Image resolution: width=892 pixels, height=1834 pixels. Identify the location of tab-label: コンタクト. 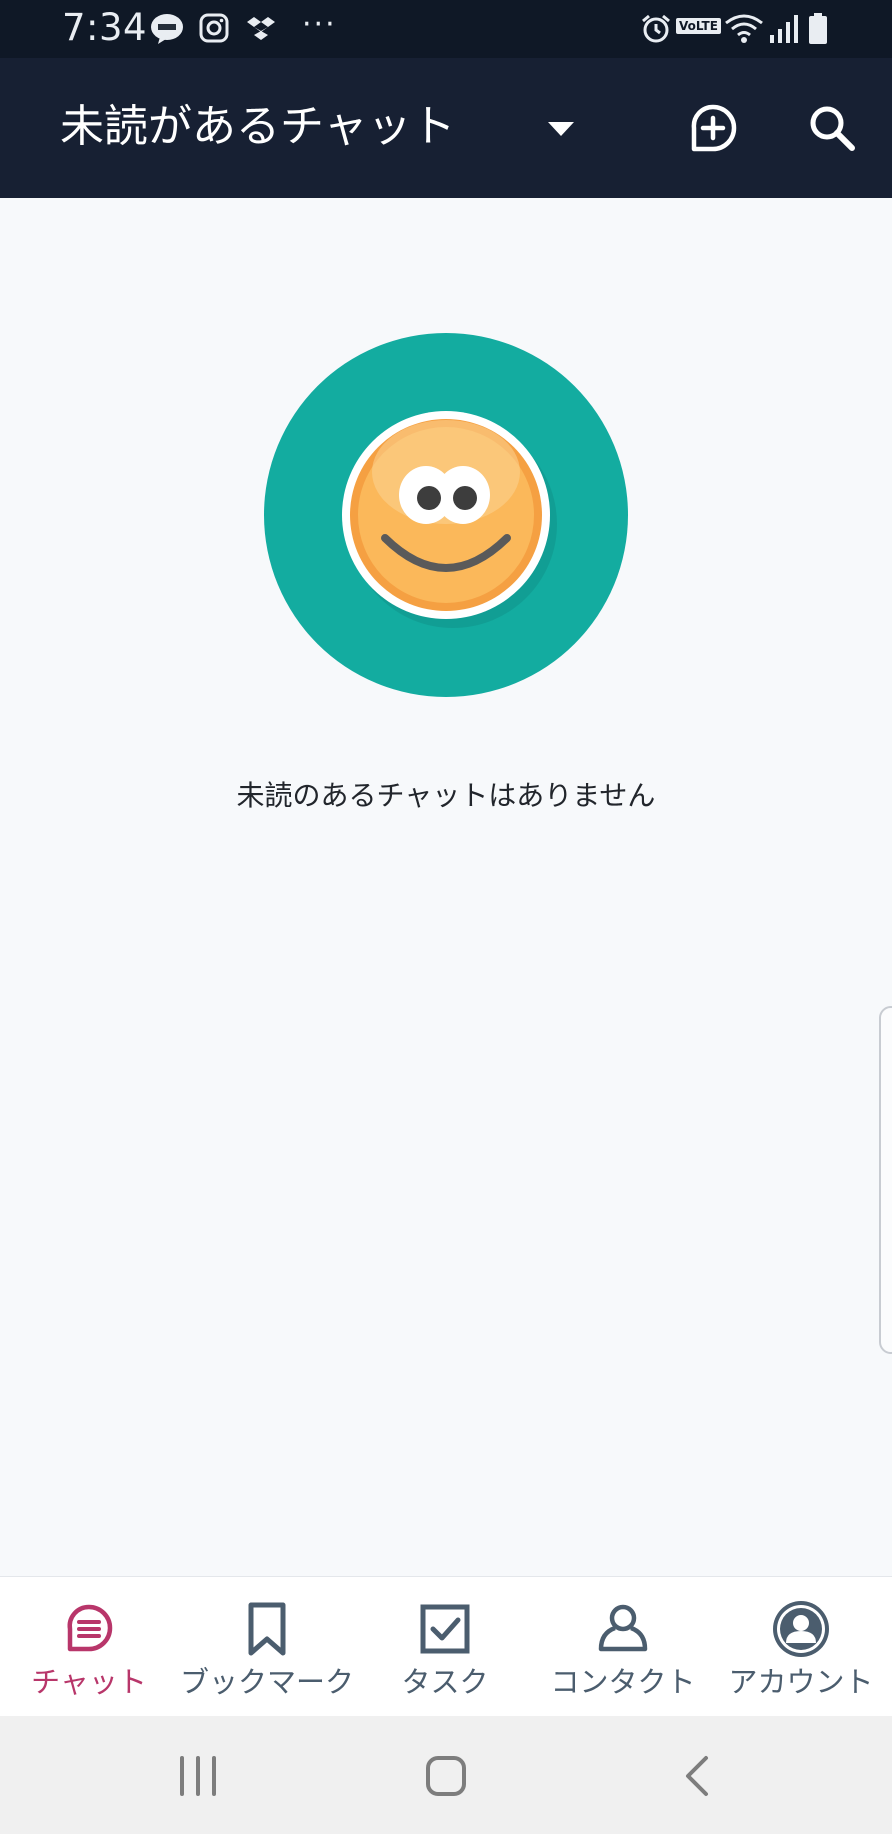
(623, 1682).